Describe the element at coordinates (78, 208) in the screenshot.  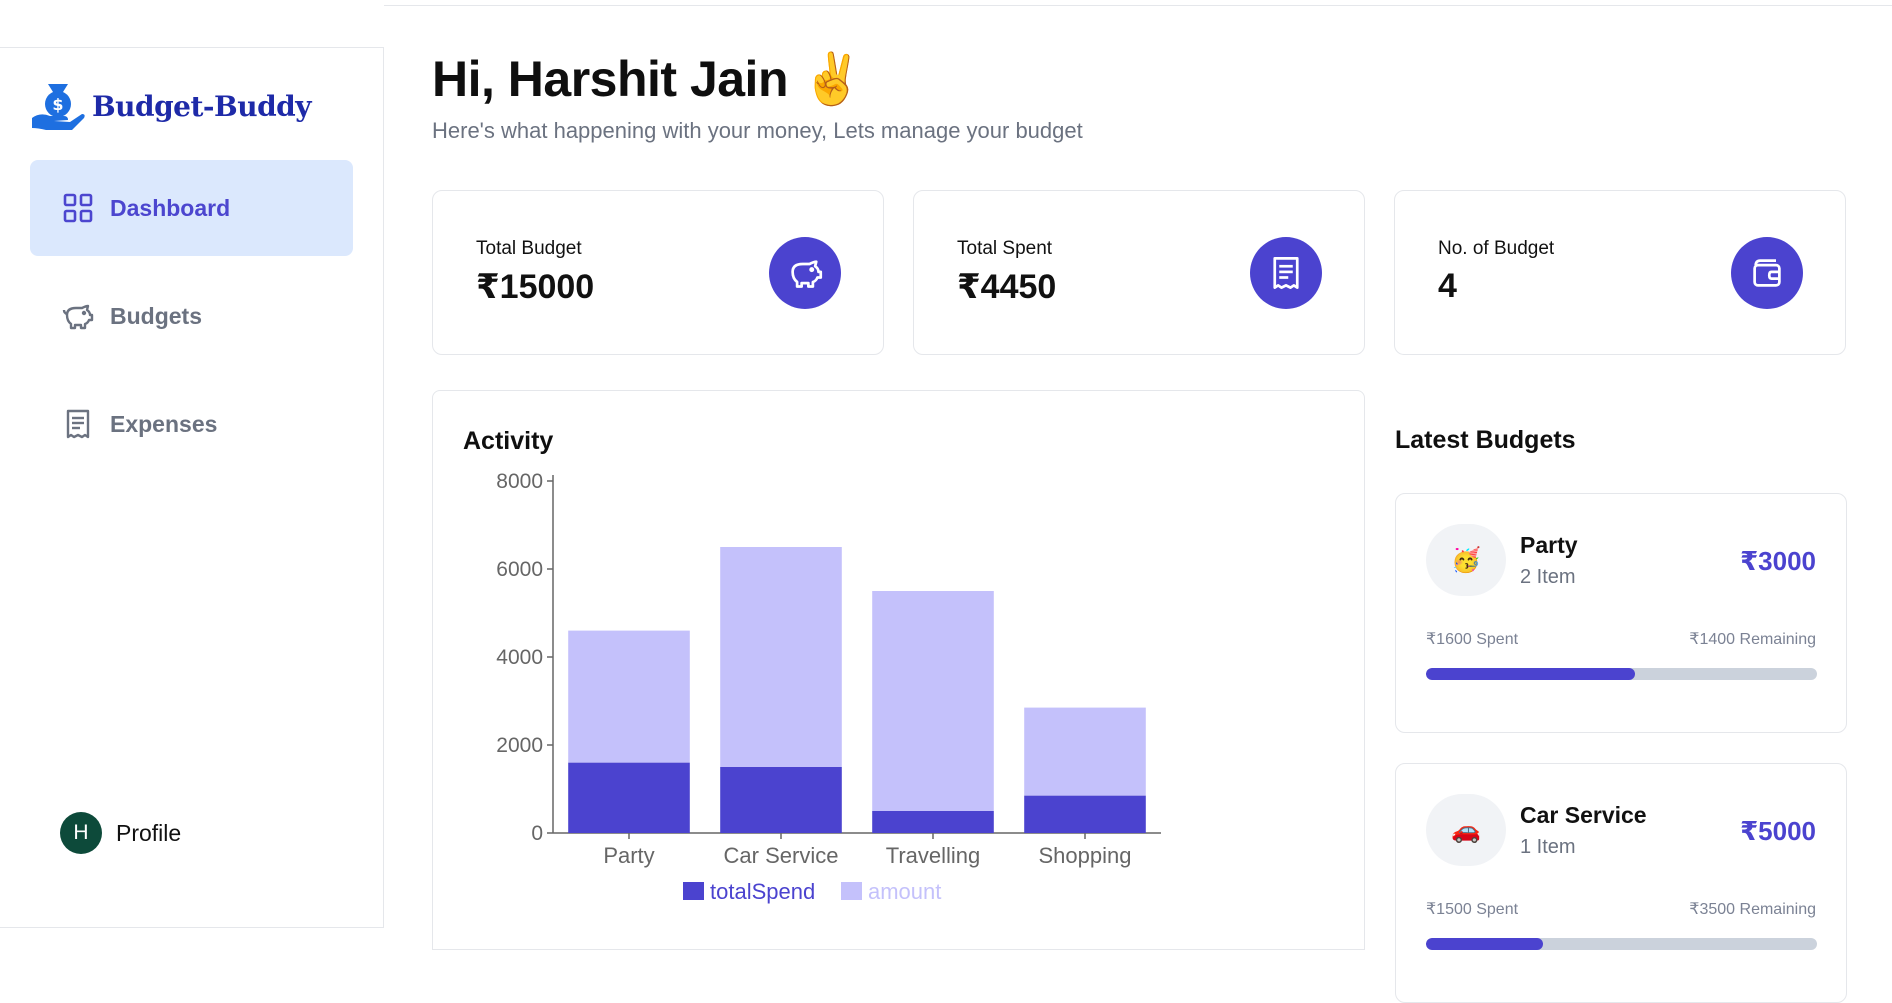
I see `grid-icon` at that location.